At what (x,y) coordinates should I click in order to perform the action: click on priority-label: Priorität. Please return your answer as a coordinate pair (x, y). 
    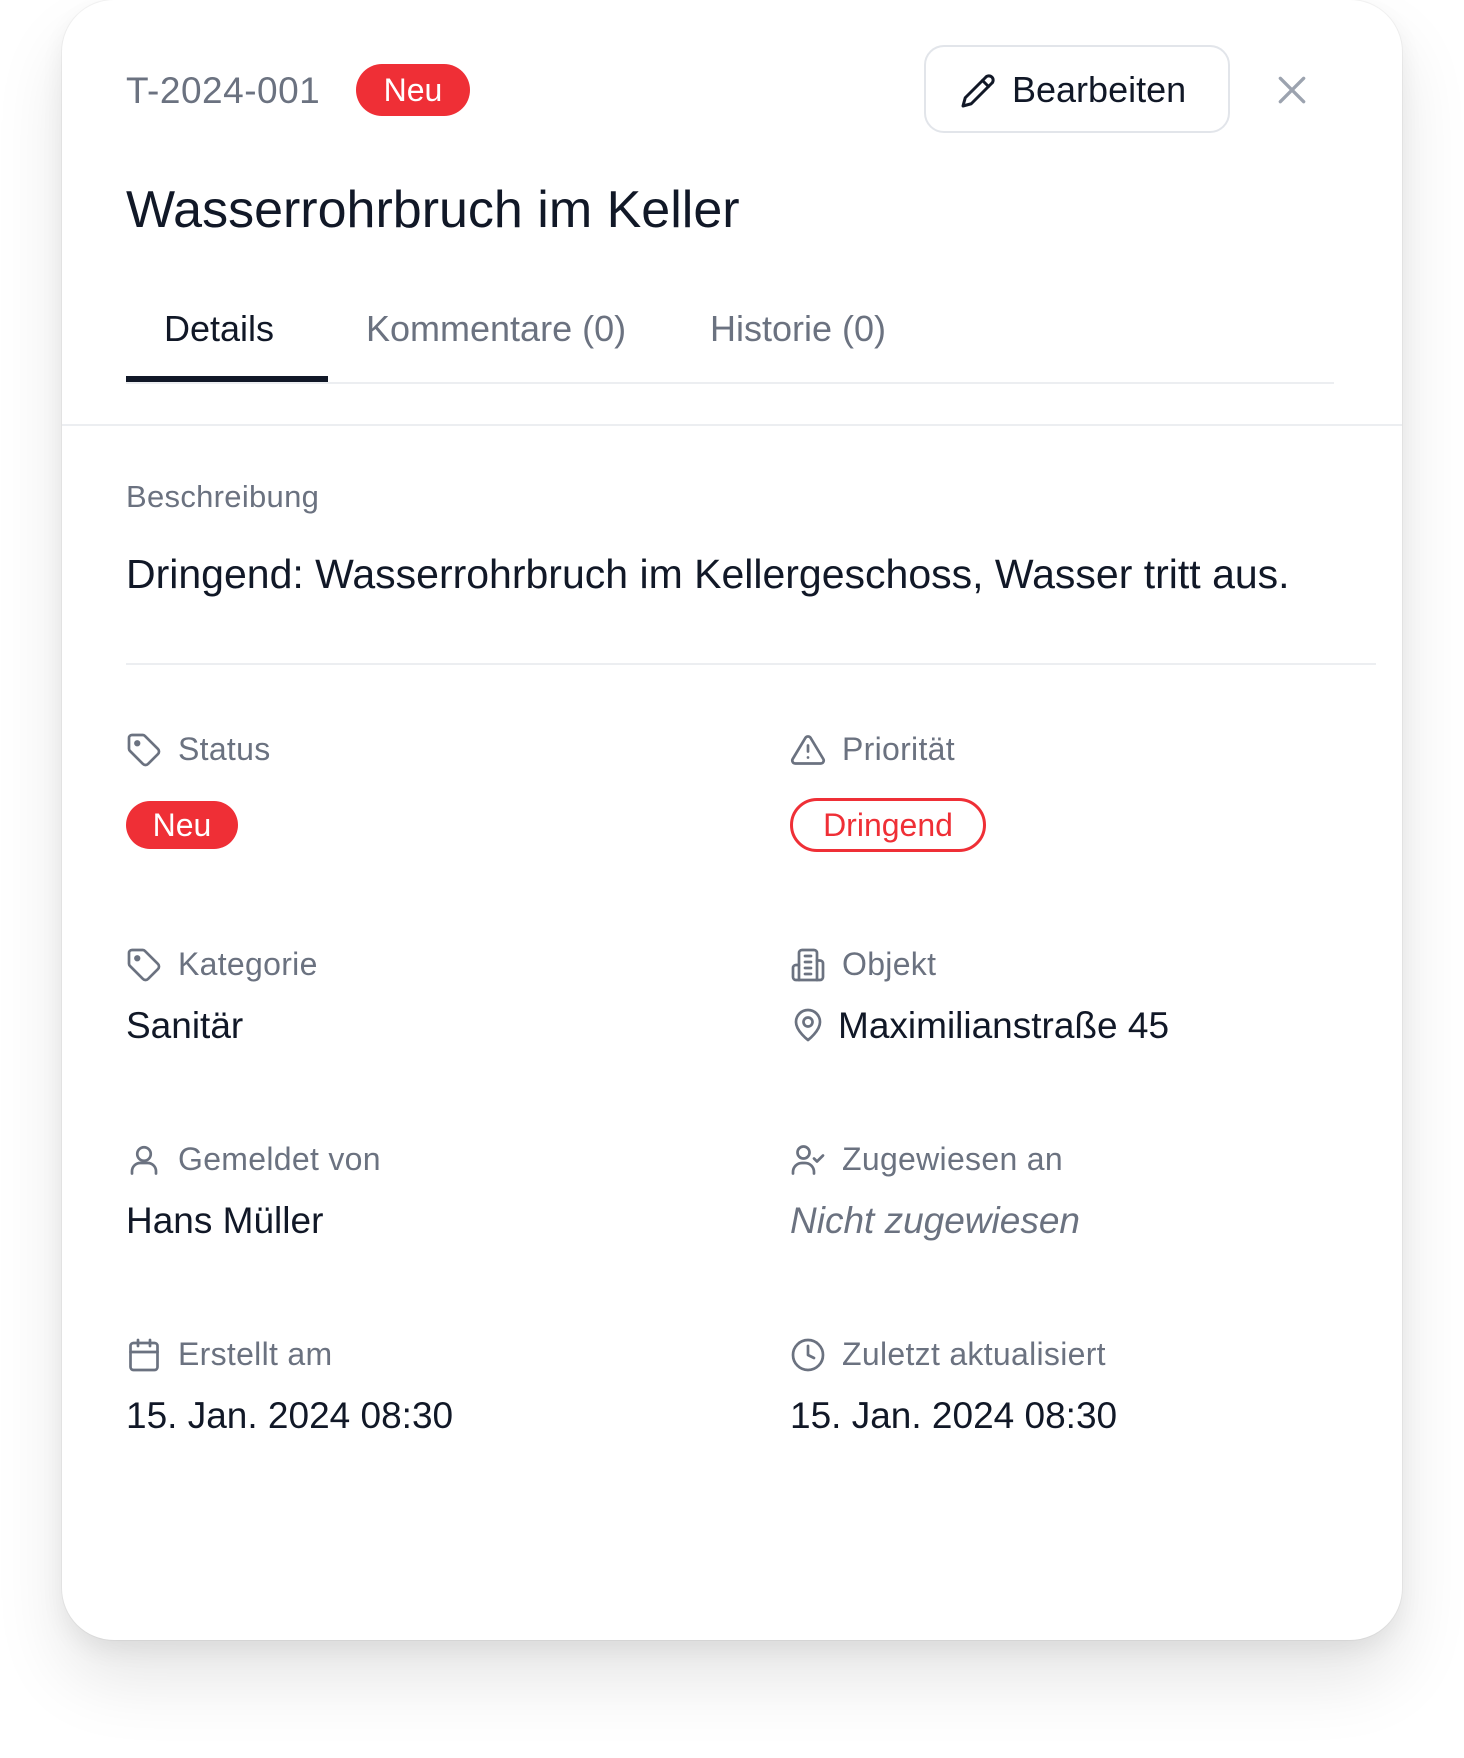
    Looking at the image, I should click on (898, 749).